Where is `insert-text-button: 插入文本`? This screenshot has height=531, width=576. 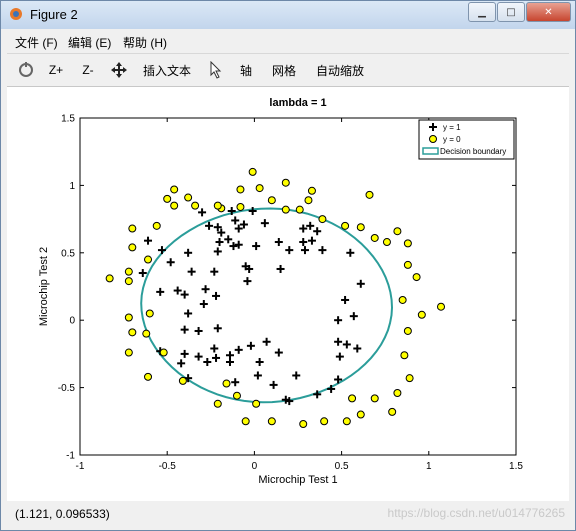
insert-text-button: 插入文本 is located at coordinates (167, 70).